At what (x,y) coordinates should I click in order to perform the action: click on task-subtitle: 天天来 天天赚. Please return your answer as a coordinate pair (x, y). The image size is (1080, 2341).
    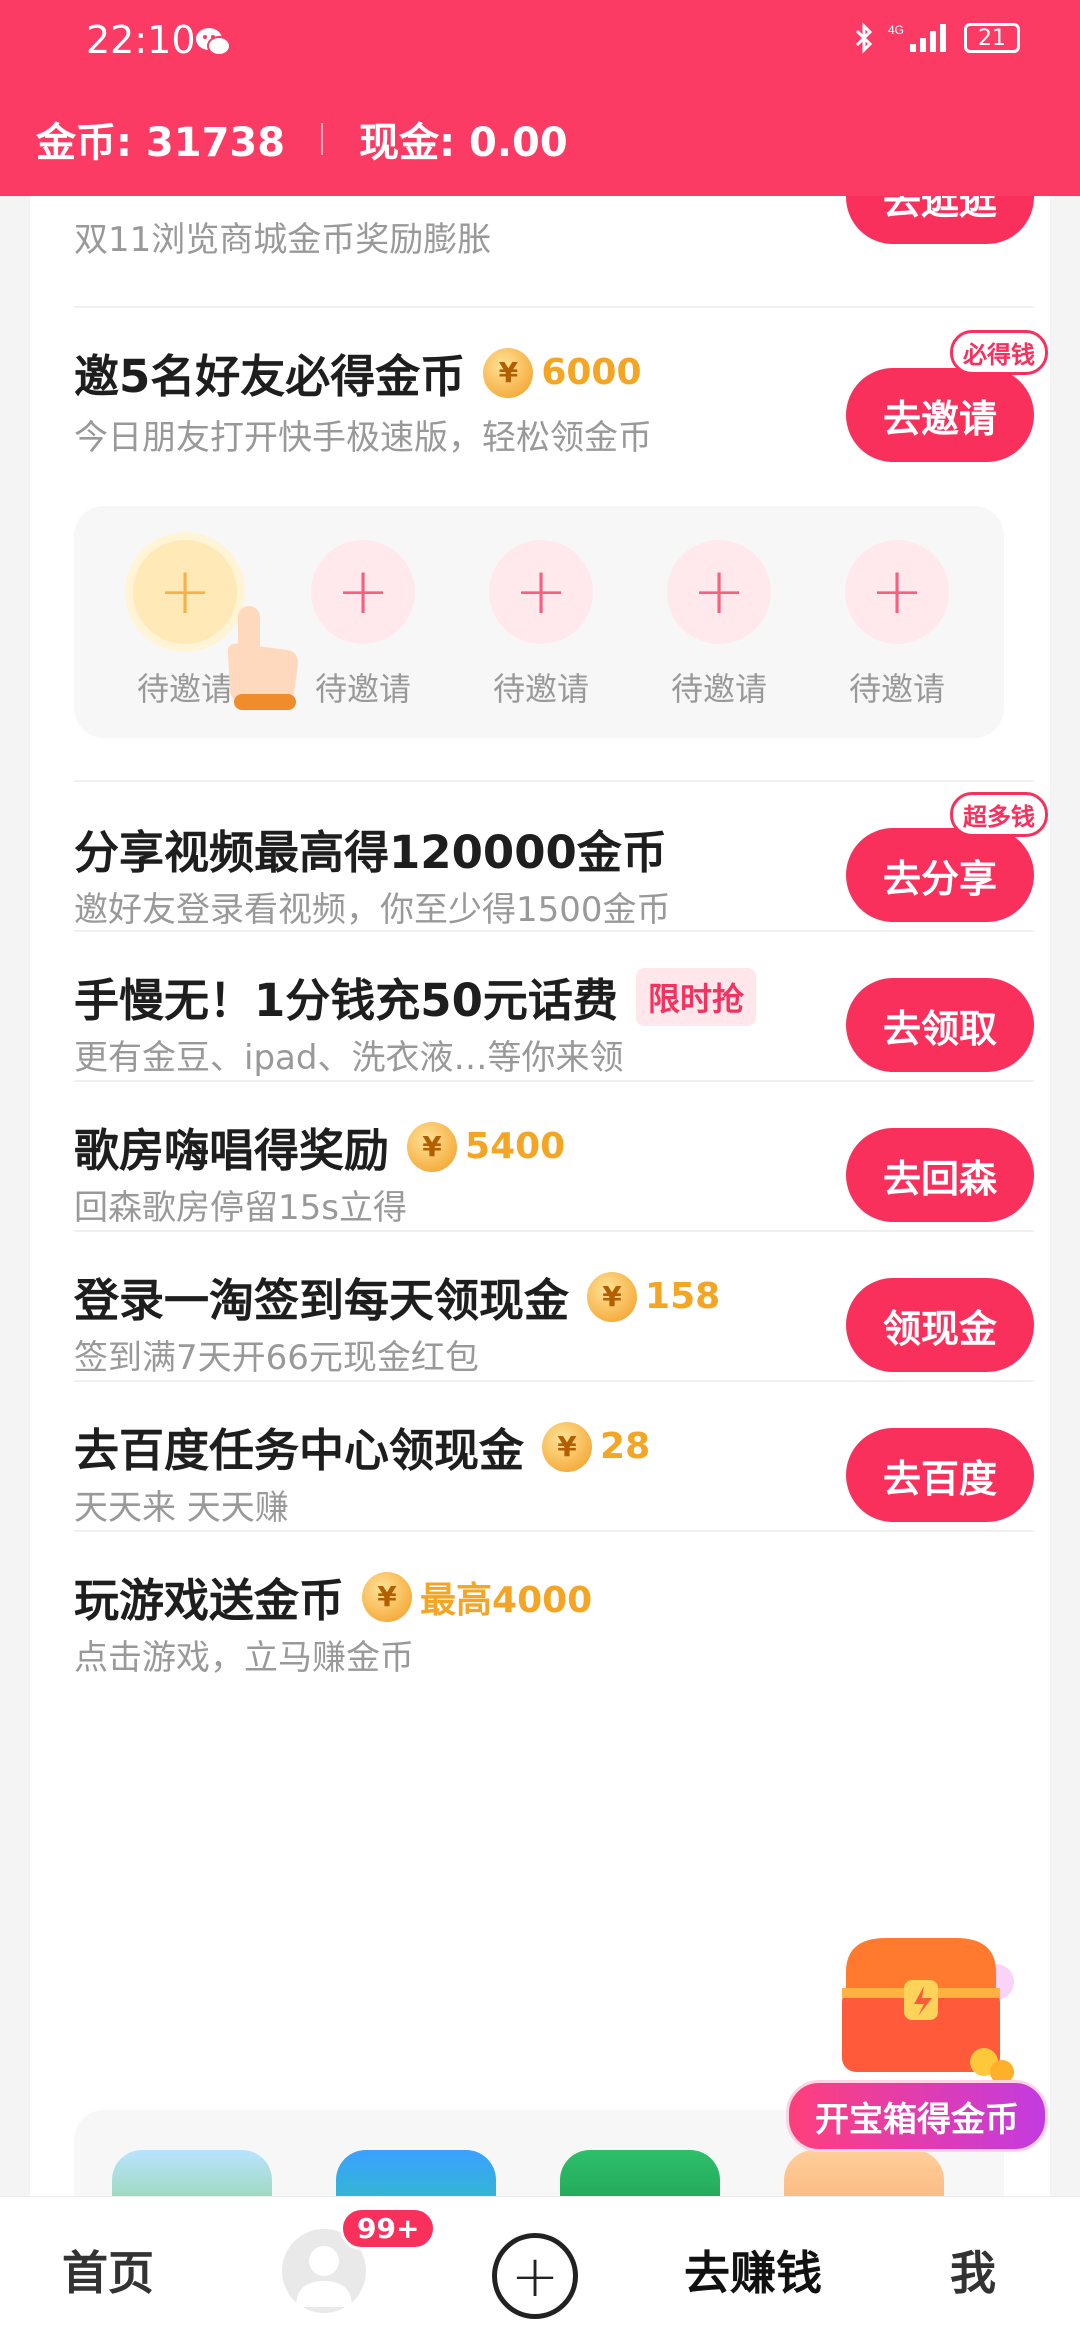
    Looking at the image, I should click on (181, 1508).